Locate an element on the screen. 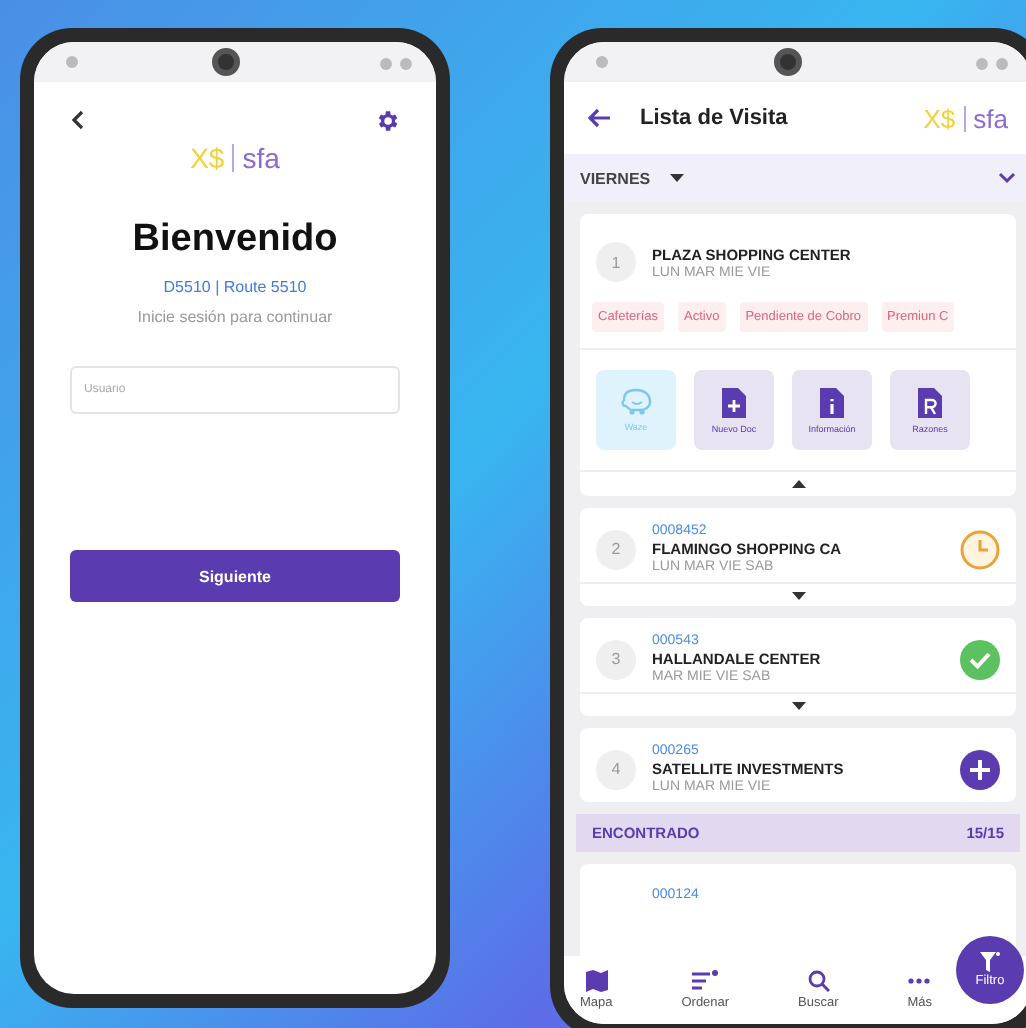 This screenshot has width=1026, height=1028. smiley-icon is located at coordinates (636, 402).